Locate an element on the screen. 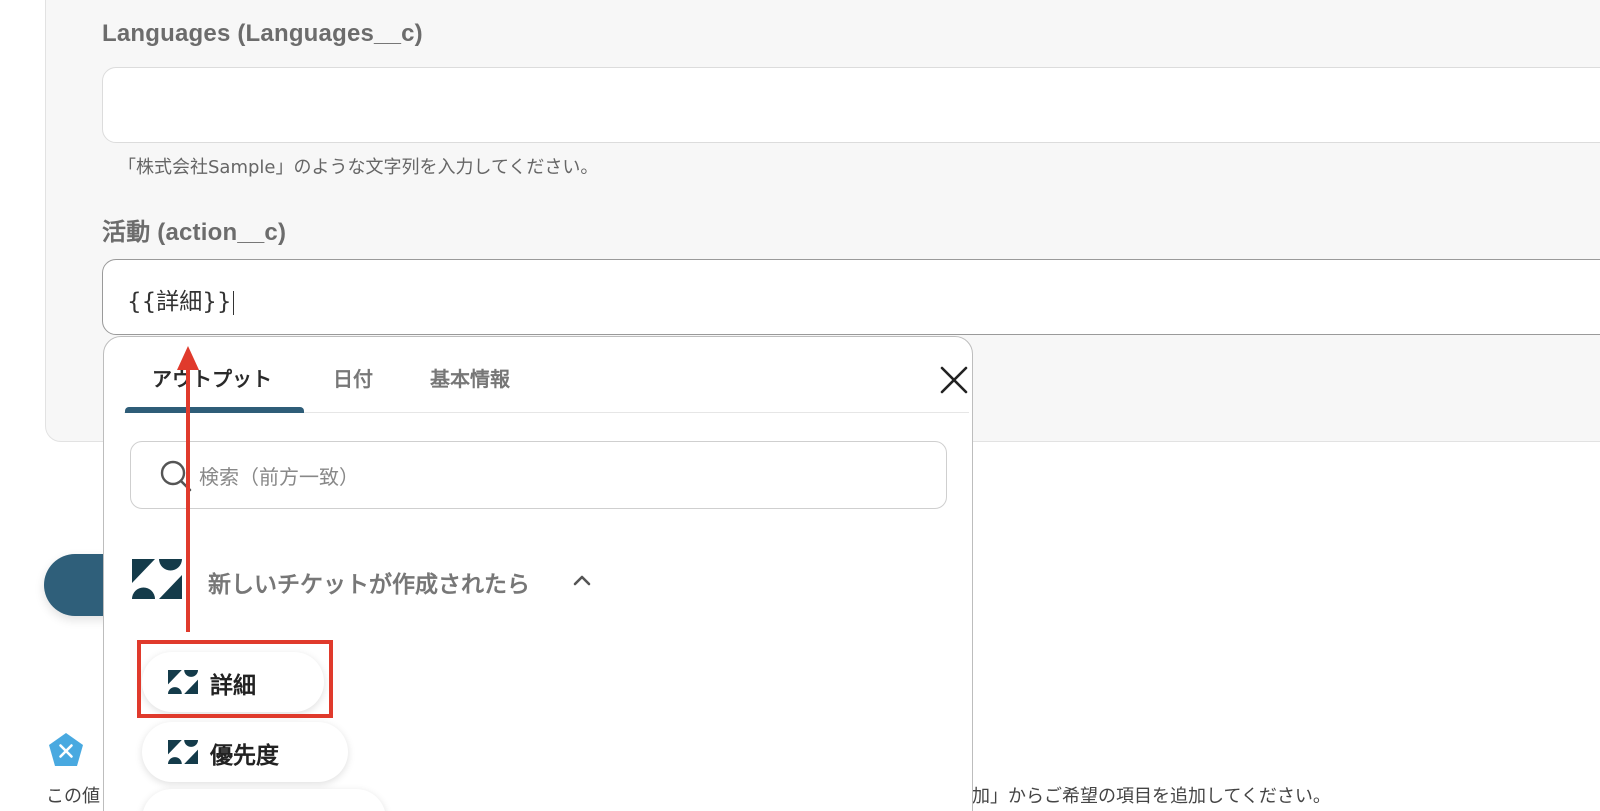  tab-date: 日付 is located at coordinates (353, 377).